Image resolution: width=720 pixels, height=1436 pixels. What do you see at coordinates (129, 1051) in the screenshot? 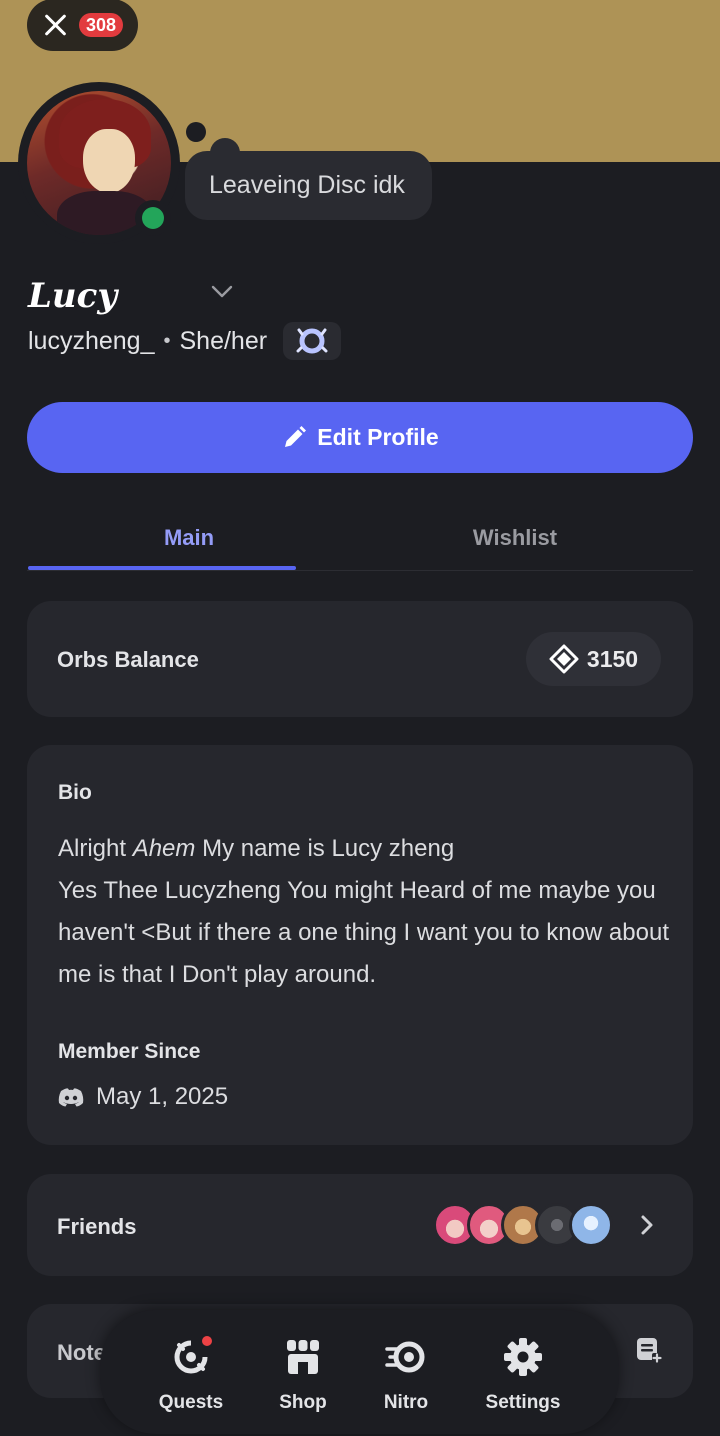
I see `member-since-heading: Member Since` at bounding box center [129, 1051].